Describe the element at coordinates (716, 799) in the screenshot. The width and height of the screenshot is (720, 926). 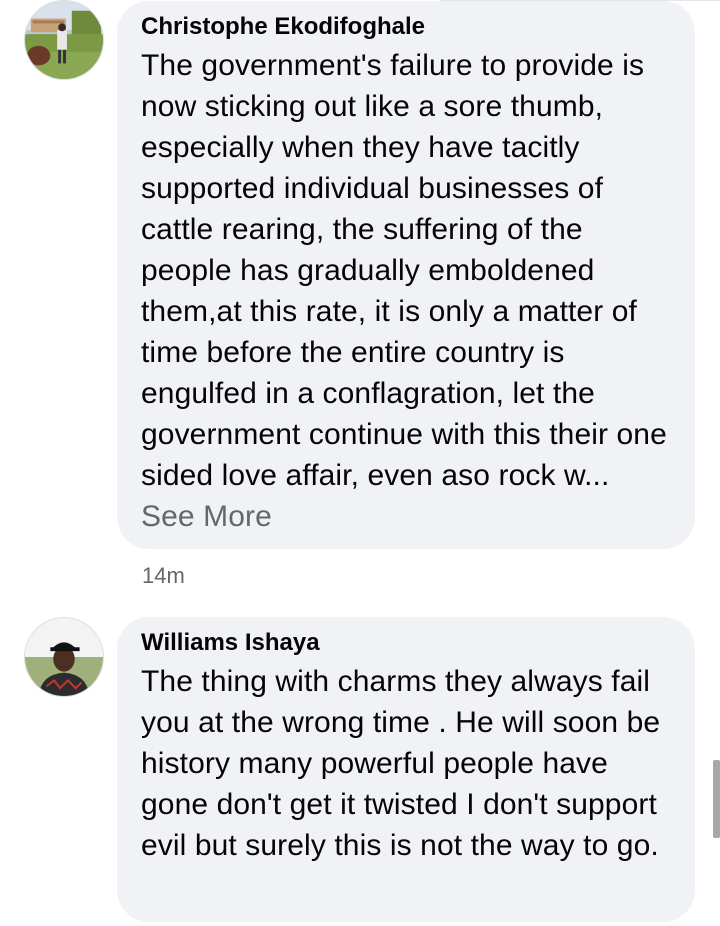
I see `scrollbar` at that location.